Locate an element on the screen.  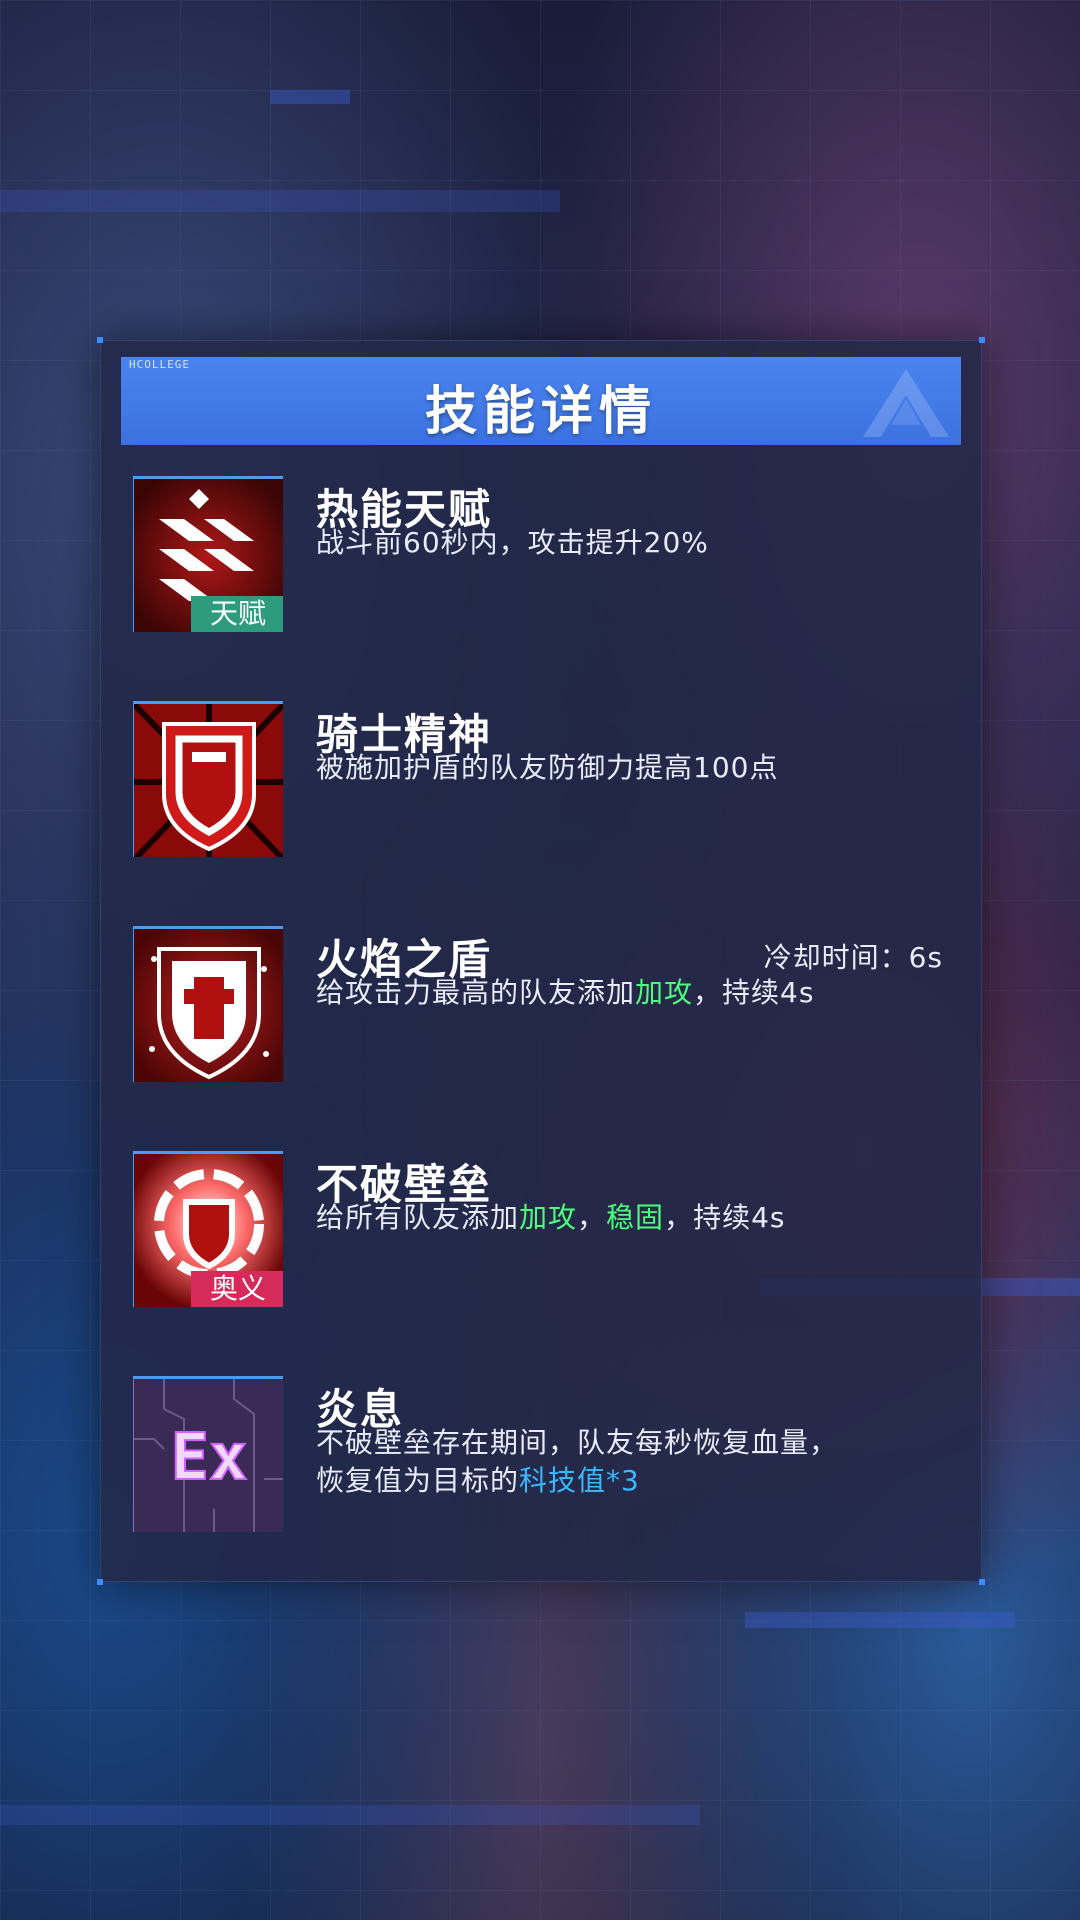
skill-icon-frame: 奥义 is located at coordinates (208, 1229).